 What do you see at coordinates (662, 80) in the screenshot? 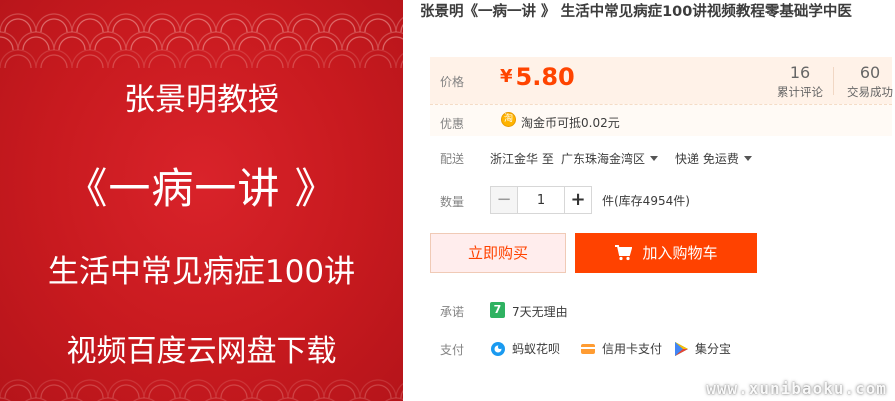
I see `price-box: 价格 ¥5.80 16 累计评论 60 交易成功` at bounding box center [662, 80].